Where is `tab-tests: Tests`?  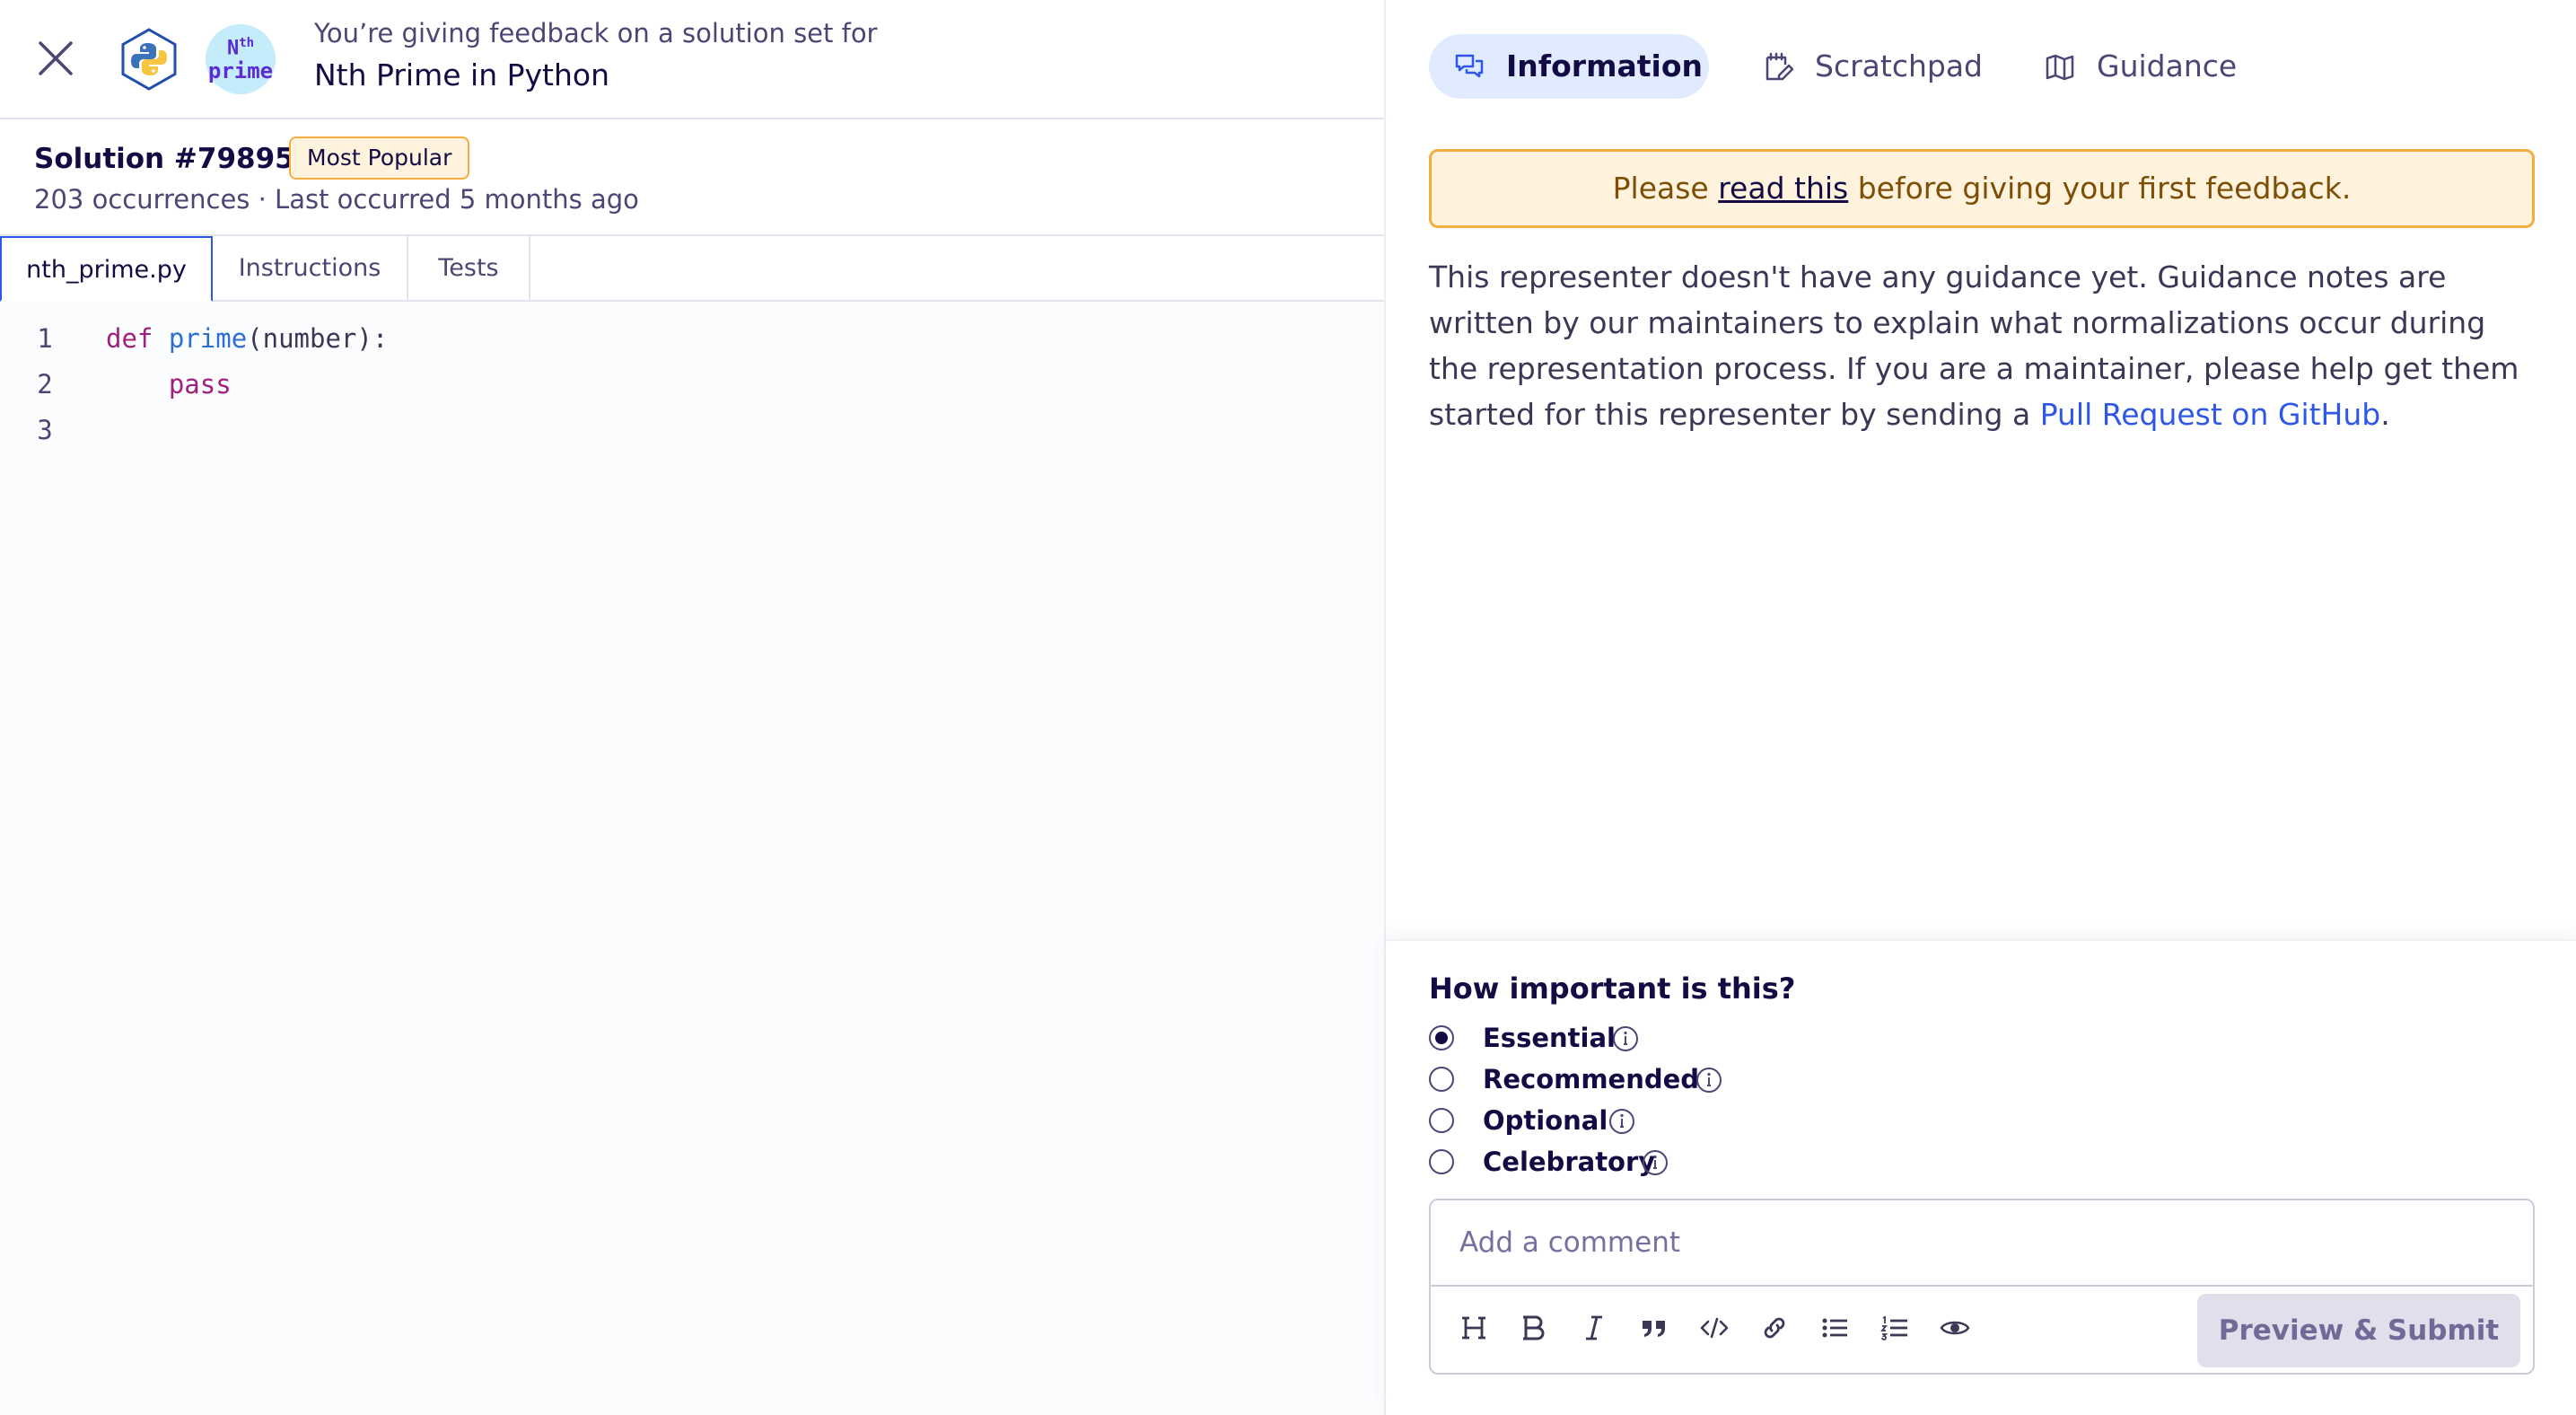 tab-tests: Tests is located at coordinates (469, 269).